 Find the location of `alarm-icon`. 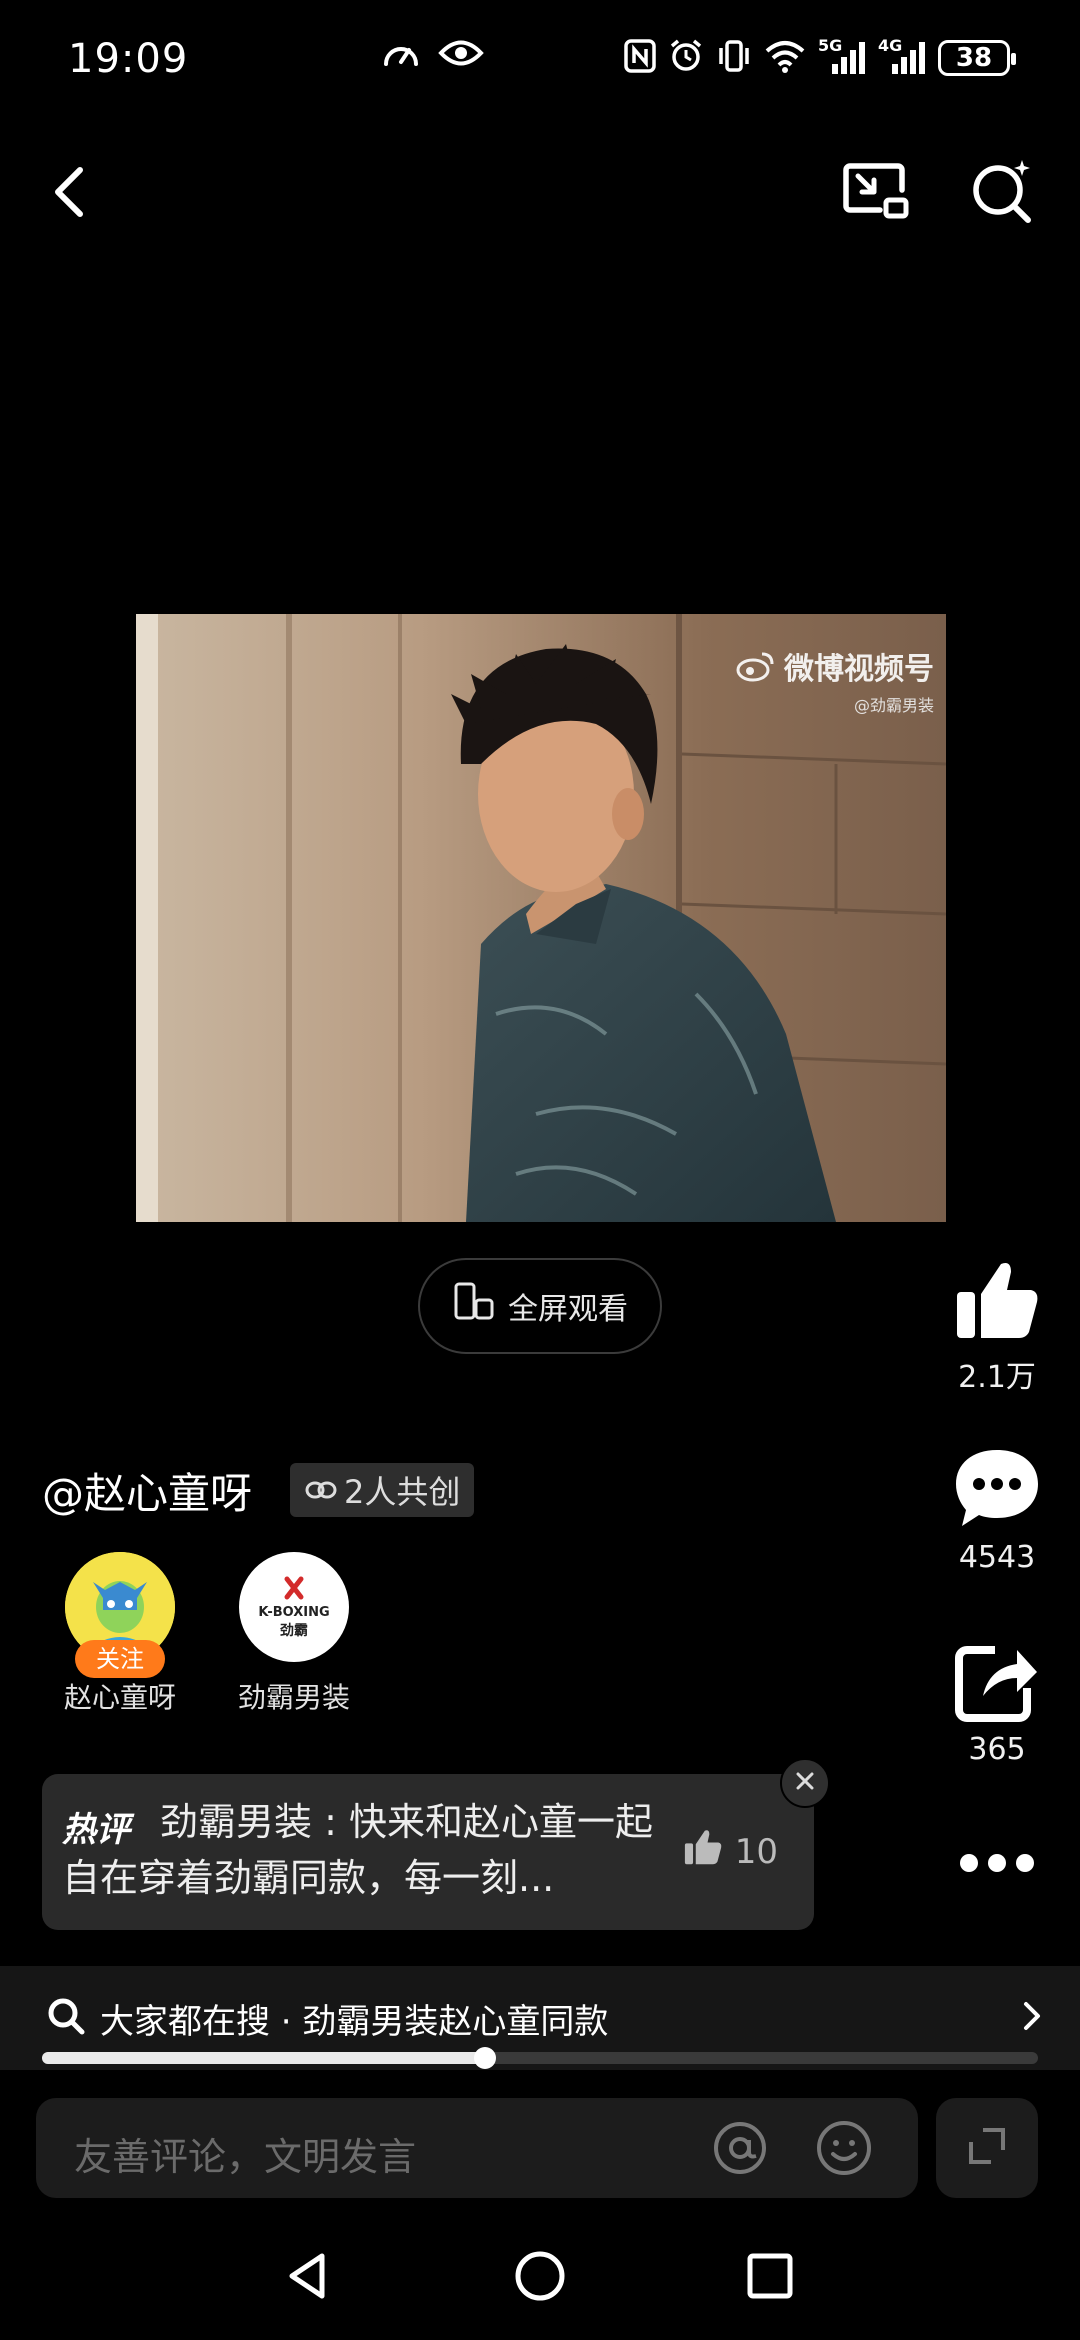

alarm-icon is located at coordinates (686, 58).